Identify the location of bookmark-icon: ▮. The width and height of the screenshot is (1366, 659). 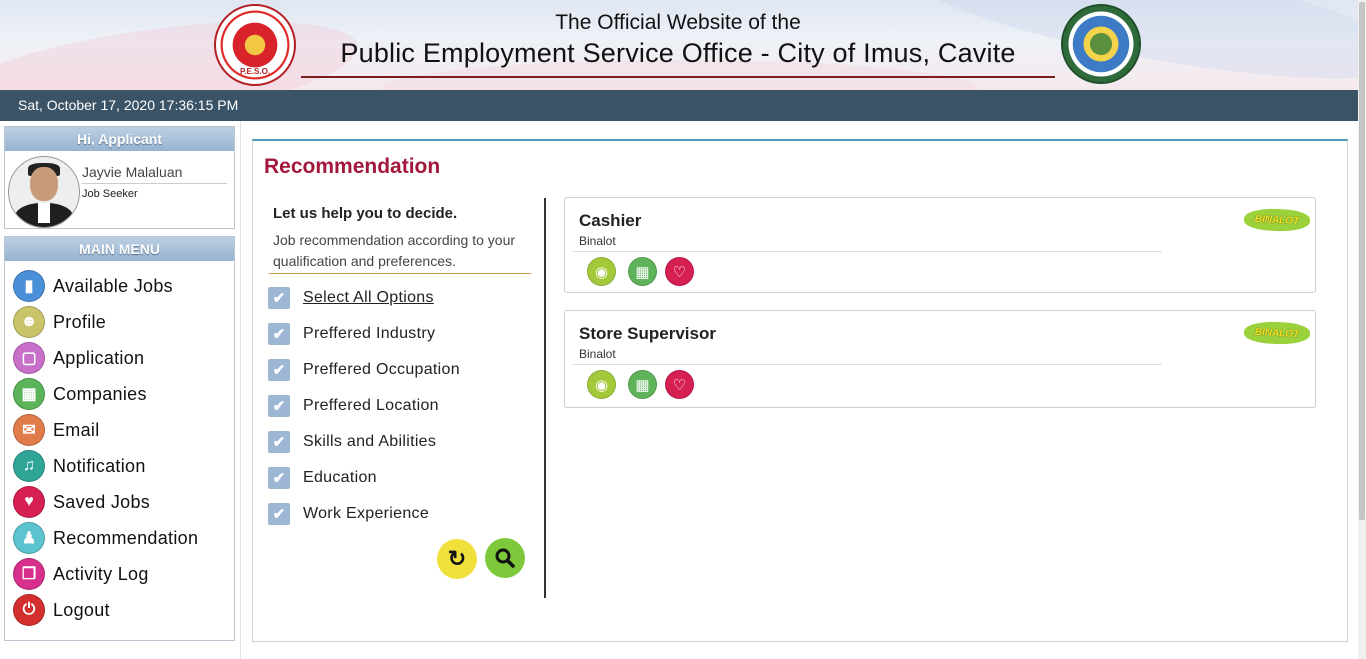
(29, 286).